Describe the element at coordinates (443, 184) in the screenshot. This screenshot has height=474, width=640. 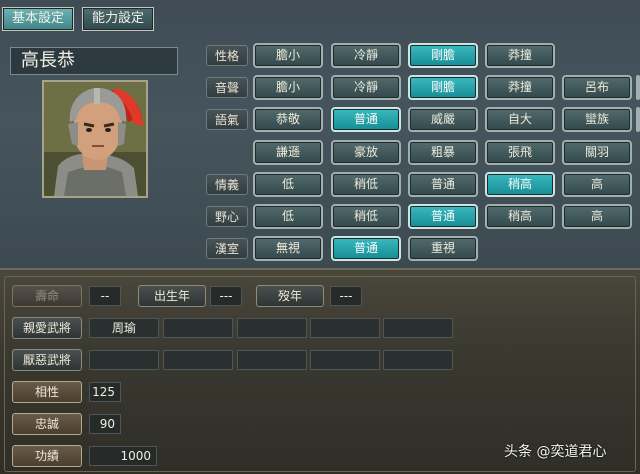
I see `option-loyalty-normal: 普通` at that location.